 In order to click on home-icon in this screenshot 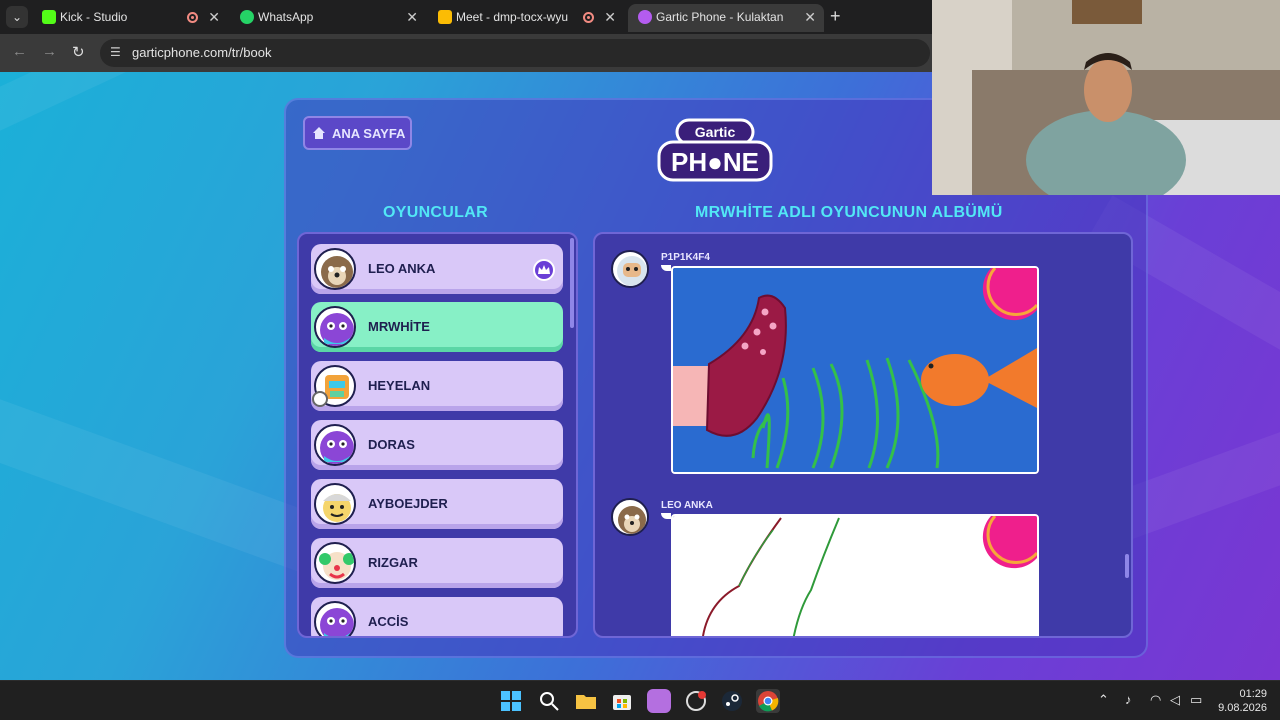, I will do `click(319, 133)`.